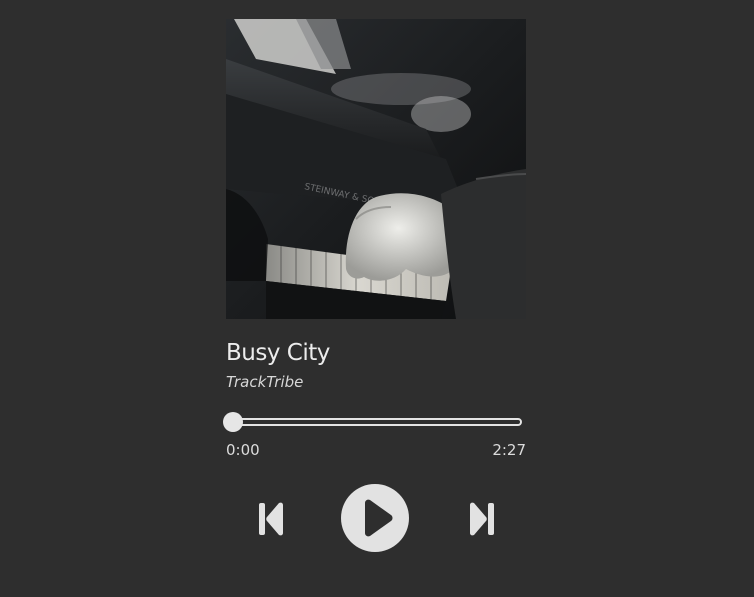 This screenshot has height=597, width=754. I want to click on play-button, so click(375, 518).